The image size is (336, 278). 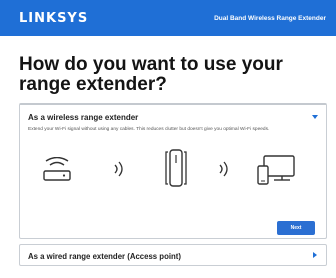 What do you see at coordinates (276, 170) in the screenshot?
I see `devices-icon` at bounding box center [276, 170].